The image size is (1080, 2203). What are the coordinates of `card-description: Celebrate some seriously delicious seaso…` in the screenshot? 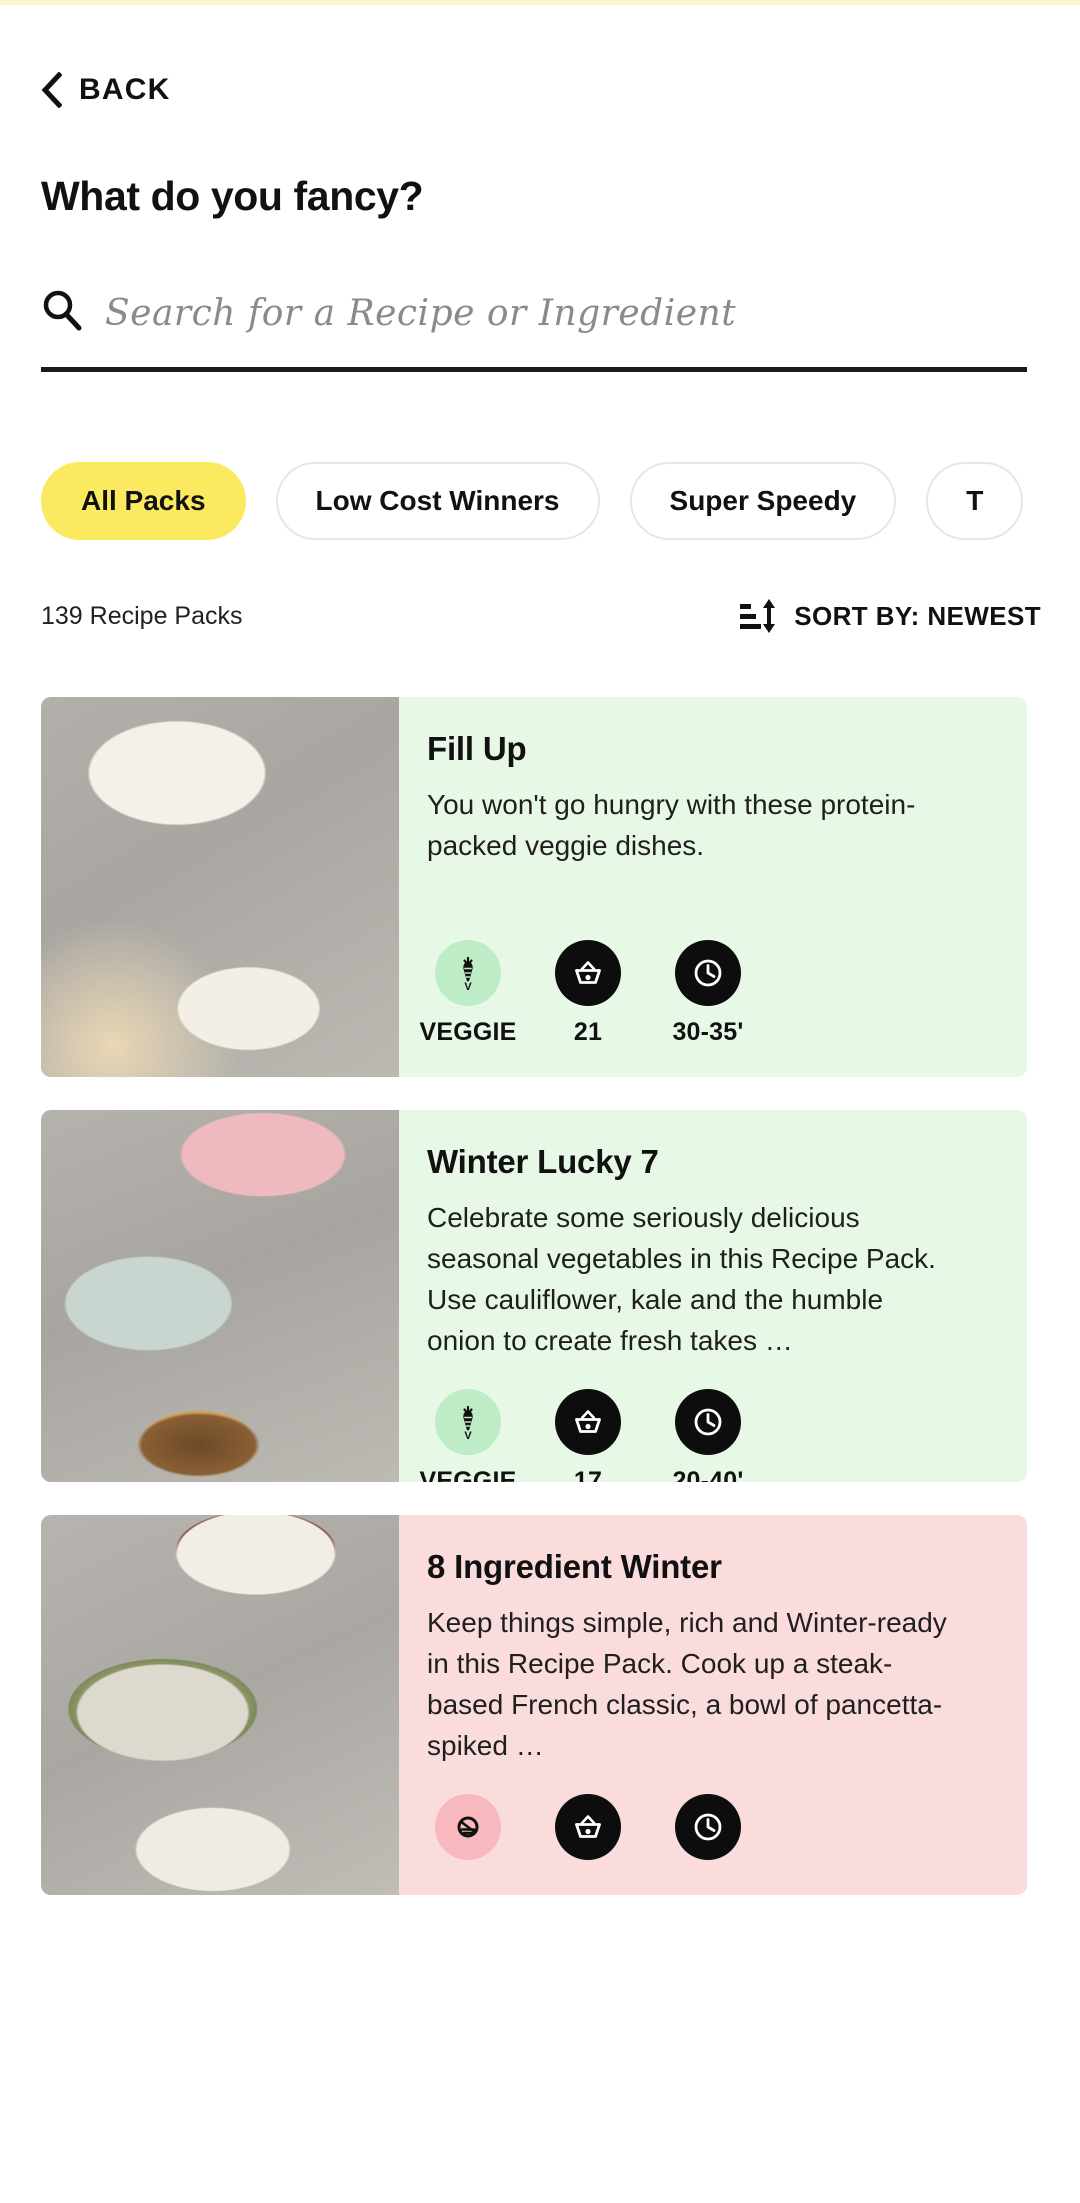 It's located at (681, 1279).